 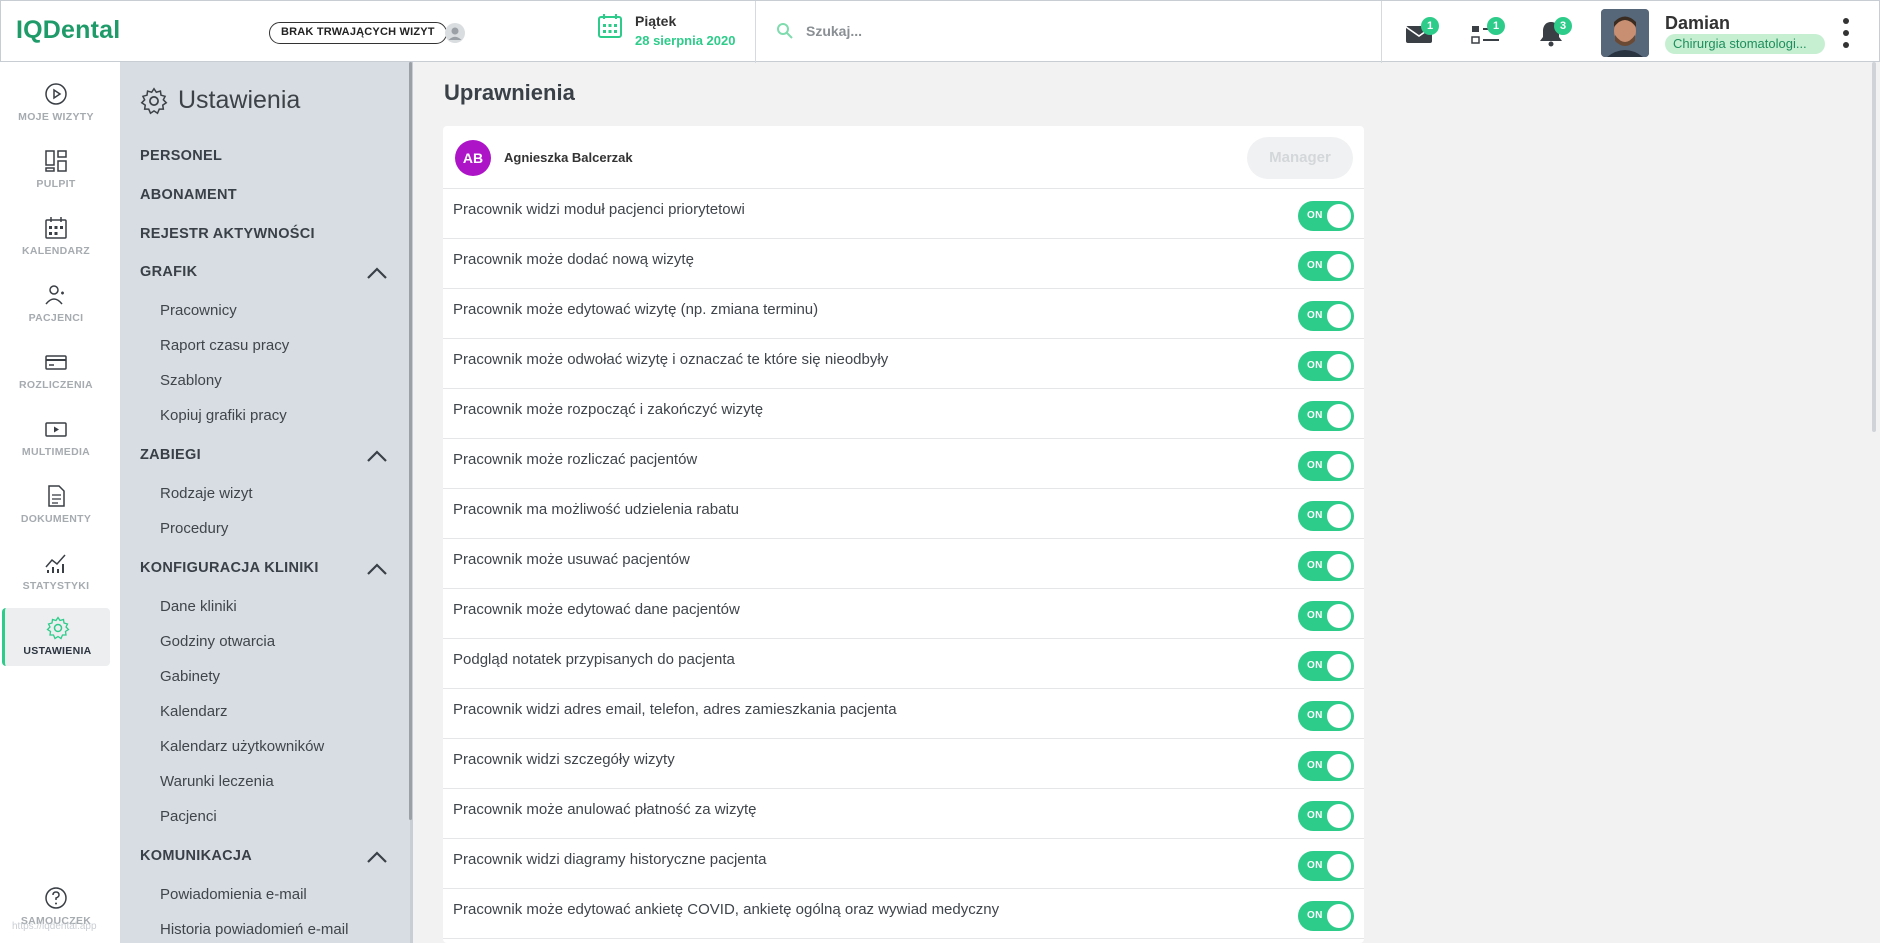 I want to click on settings-link-raport: Raport czasu pracy, so click(x=224, y=345).